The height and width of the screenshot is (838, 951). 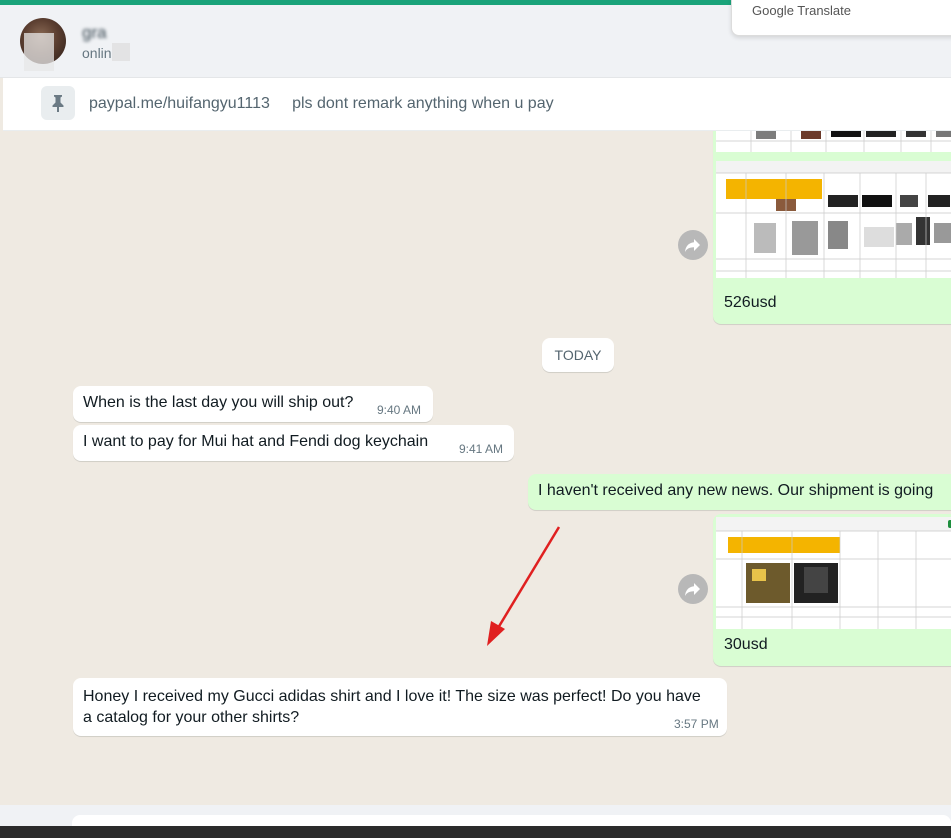 I want to click on contact-status: onlin, so click(x=97, y=53).